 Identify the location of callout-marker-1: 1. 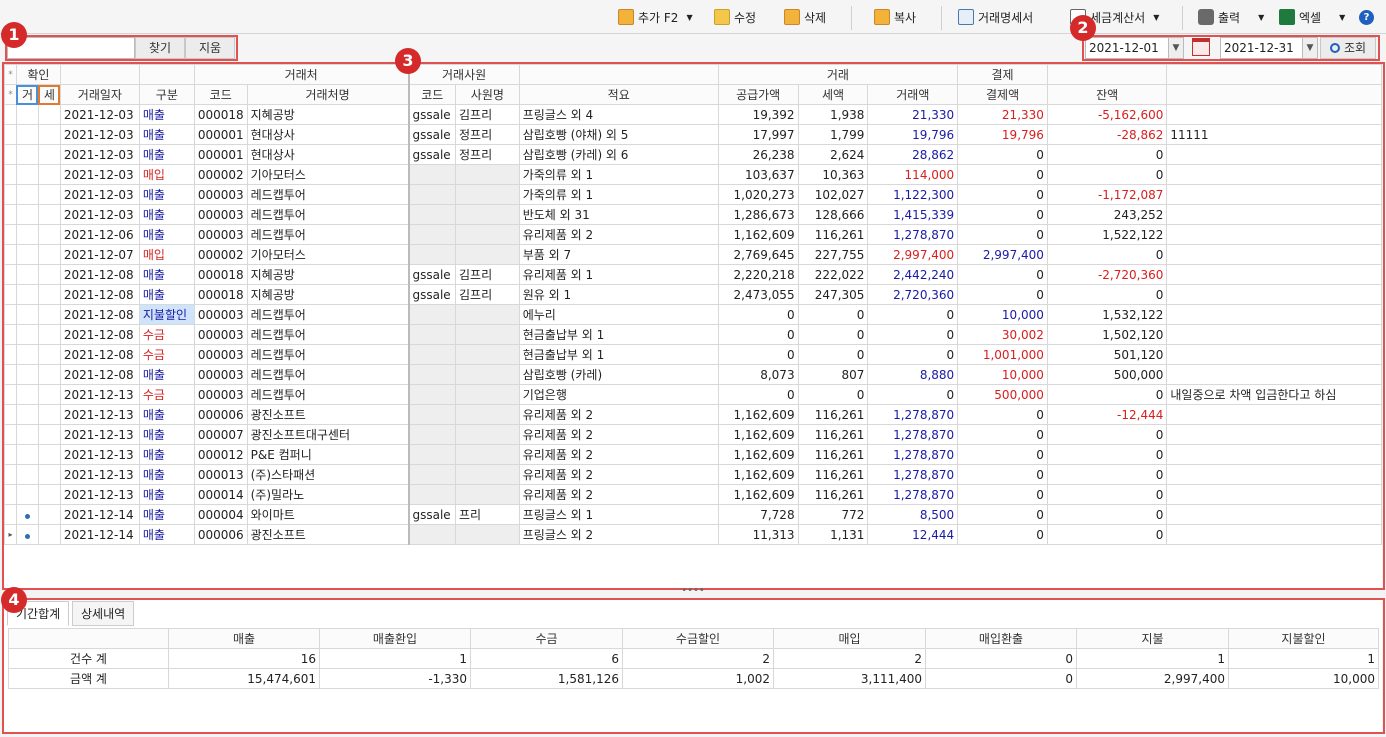
(14, 35).